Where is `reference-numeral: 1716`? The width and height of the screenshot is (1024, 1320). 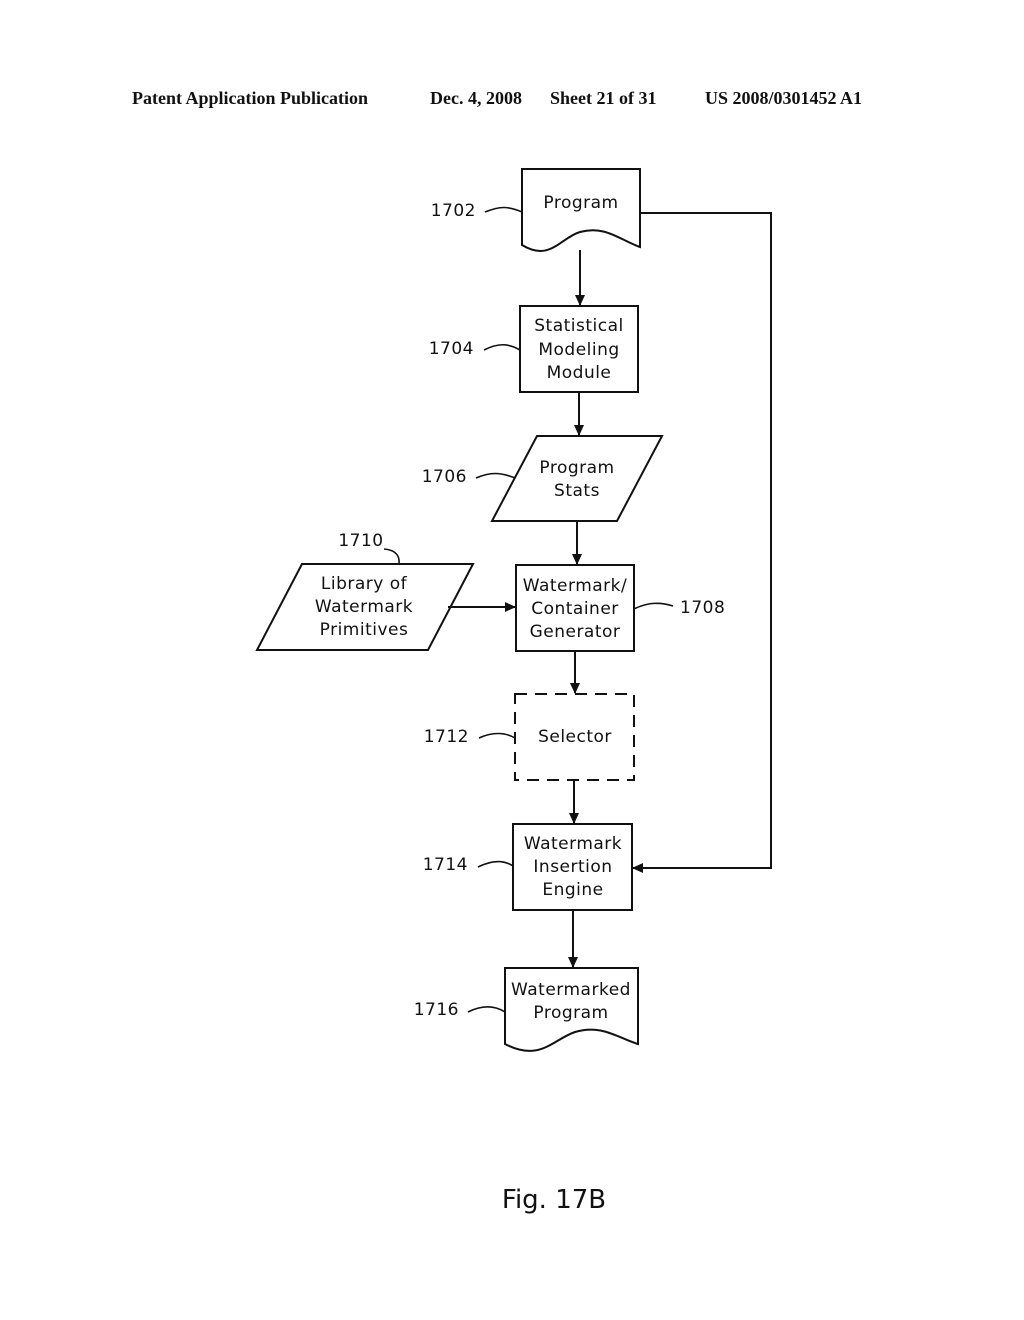 reference-numeral: 1716 is located at coordinates (436, 1010).